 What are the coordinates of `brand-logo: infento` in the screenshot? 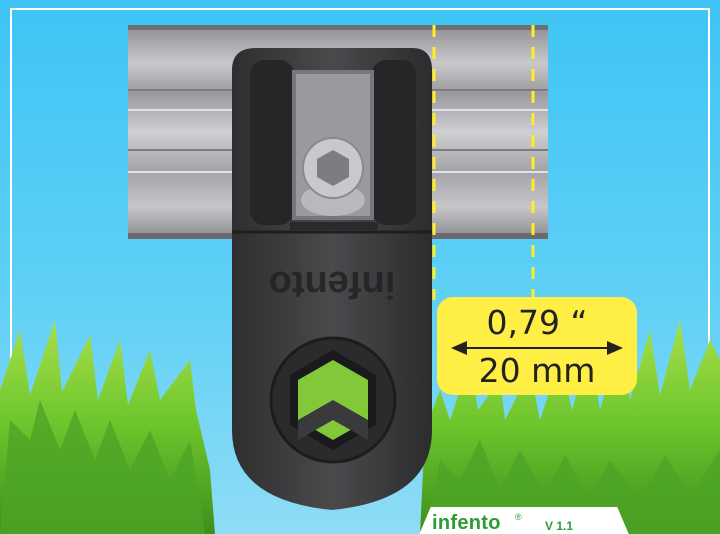 It's located at (466, 523).